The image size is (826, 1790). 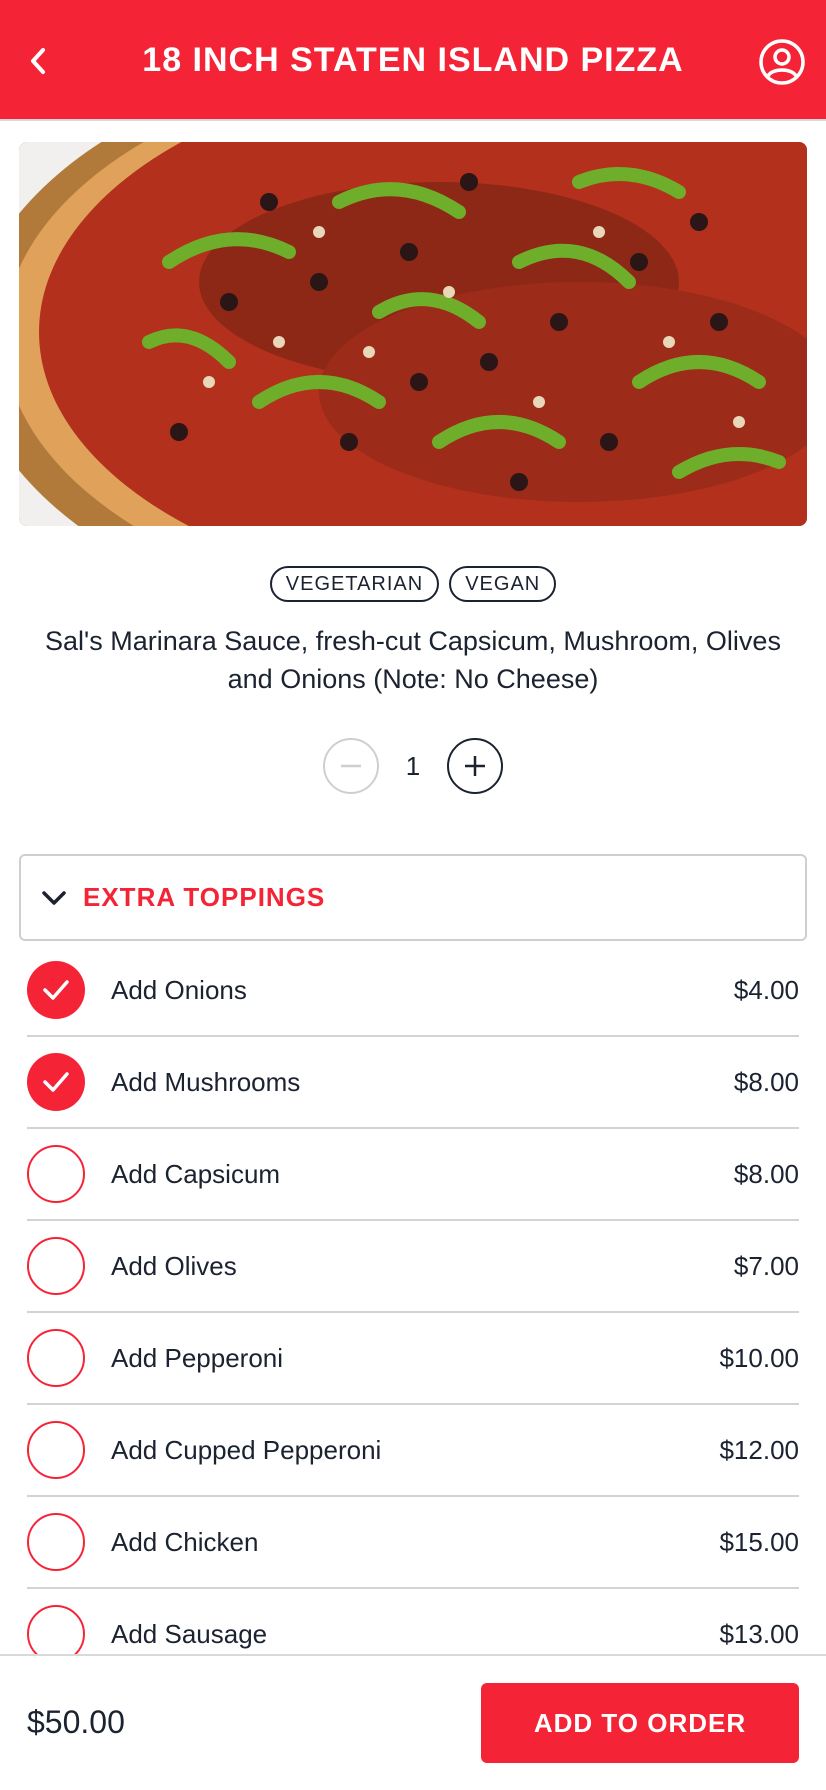 What do you see at coordinates (766, 1265) in the screenshot?
I see `option-price: $7.00` at bounding box center [766, 1265].